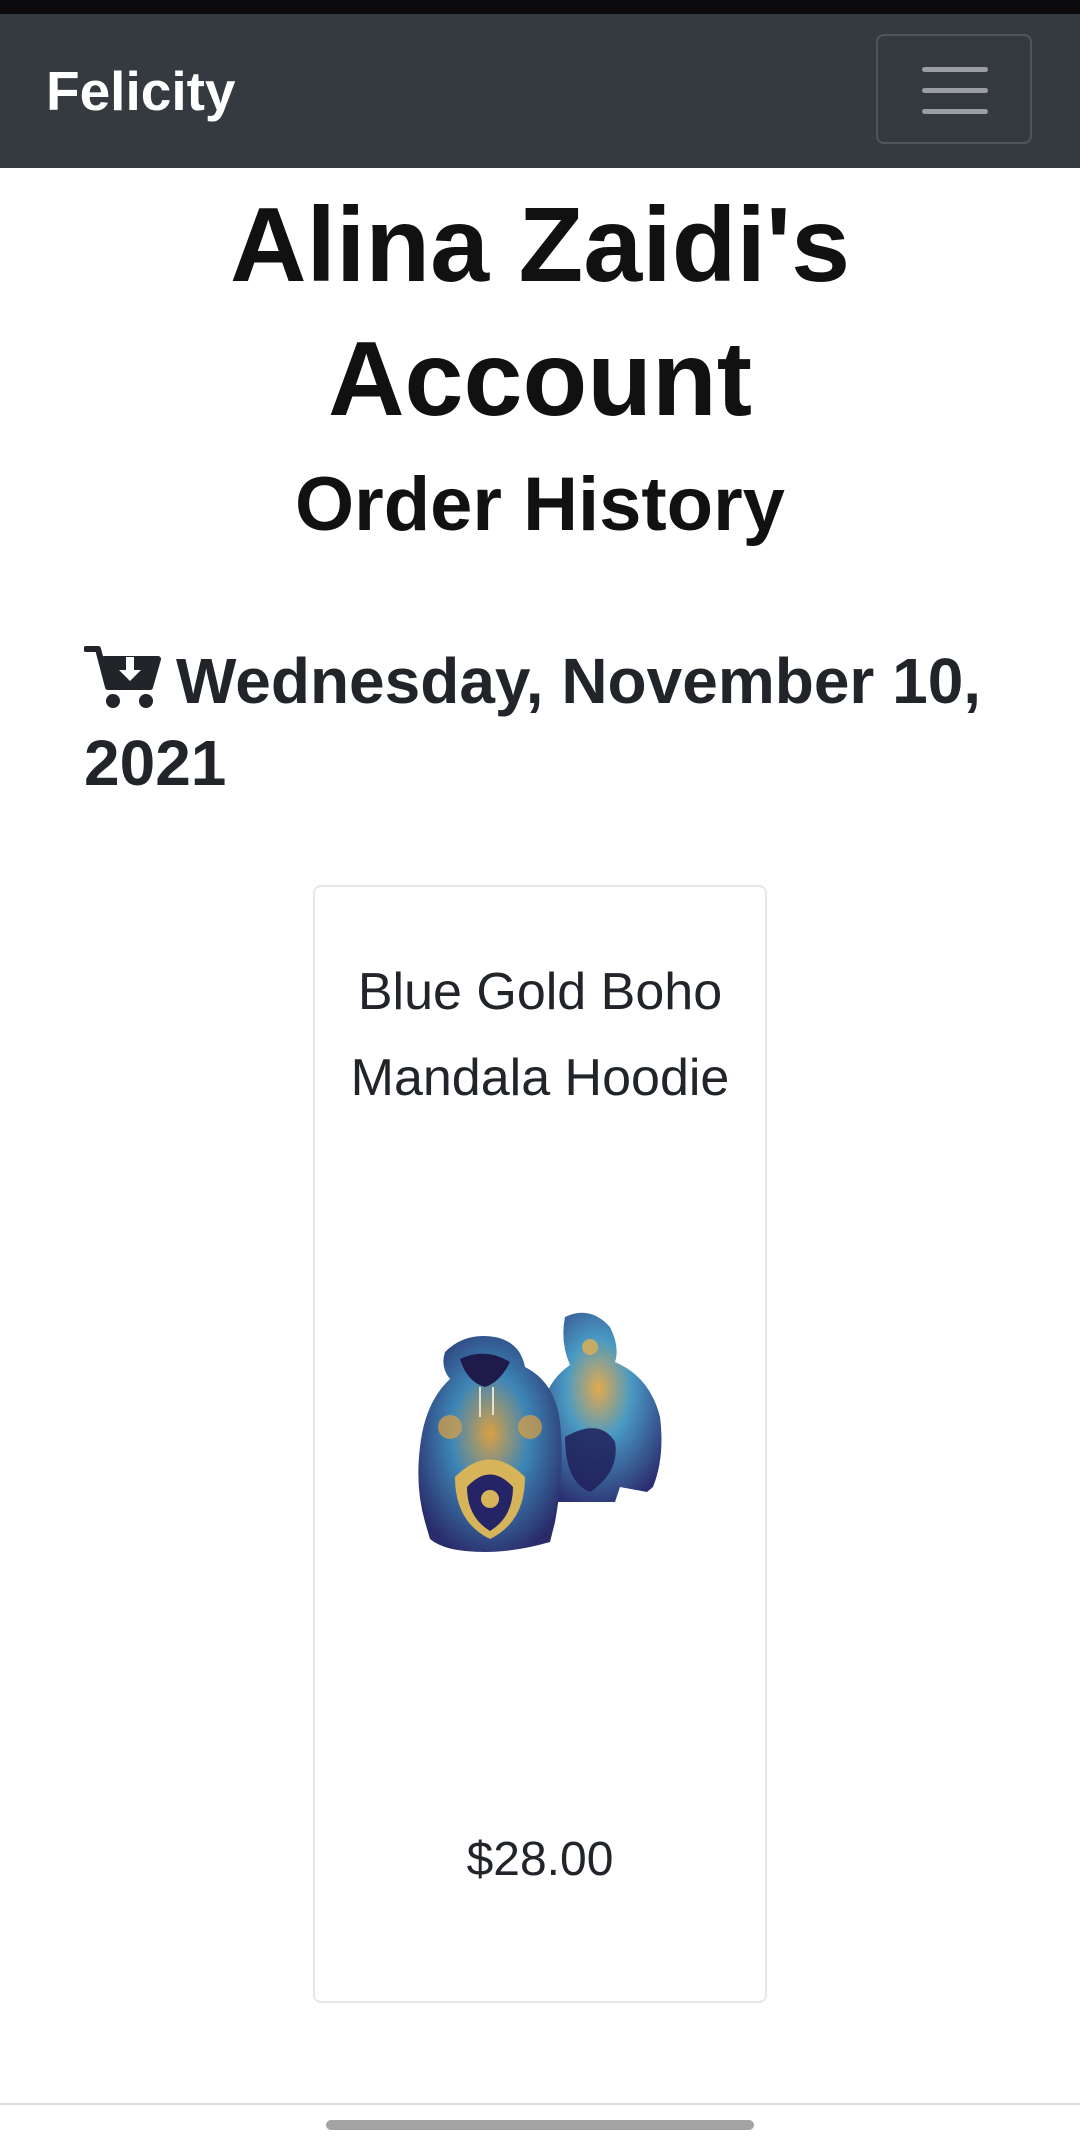  I want to click on order-date: Wednesday, November 10, 2021, so click(533, 722).